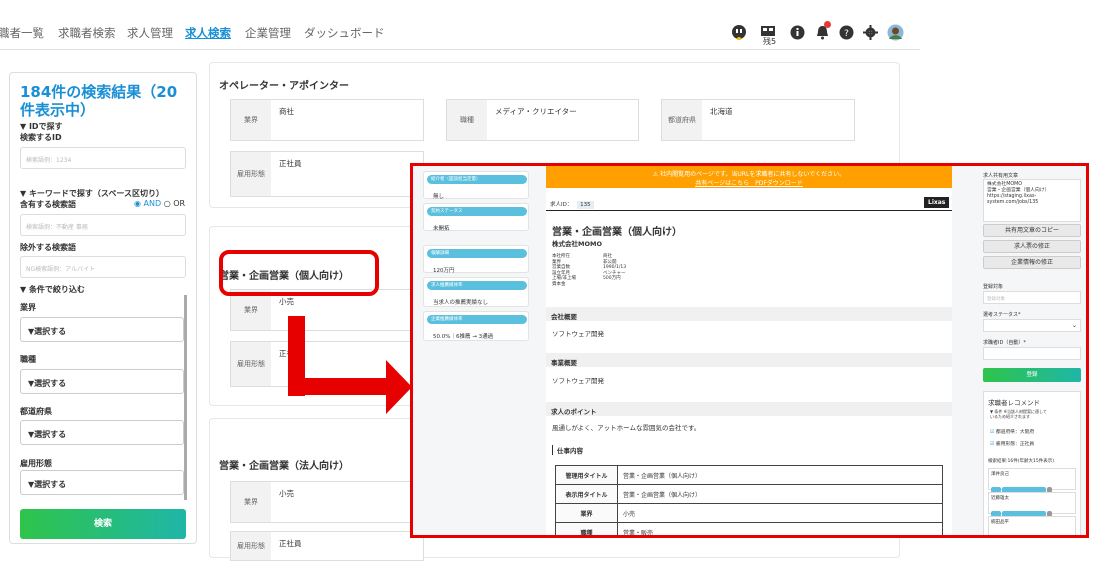 The image size is (1095, 581). Describe the element at coordinates (1000, 498) in the screenshot. I see `candidate-name: 近藤雄太` at that location.